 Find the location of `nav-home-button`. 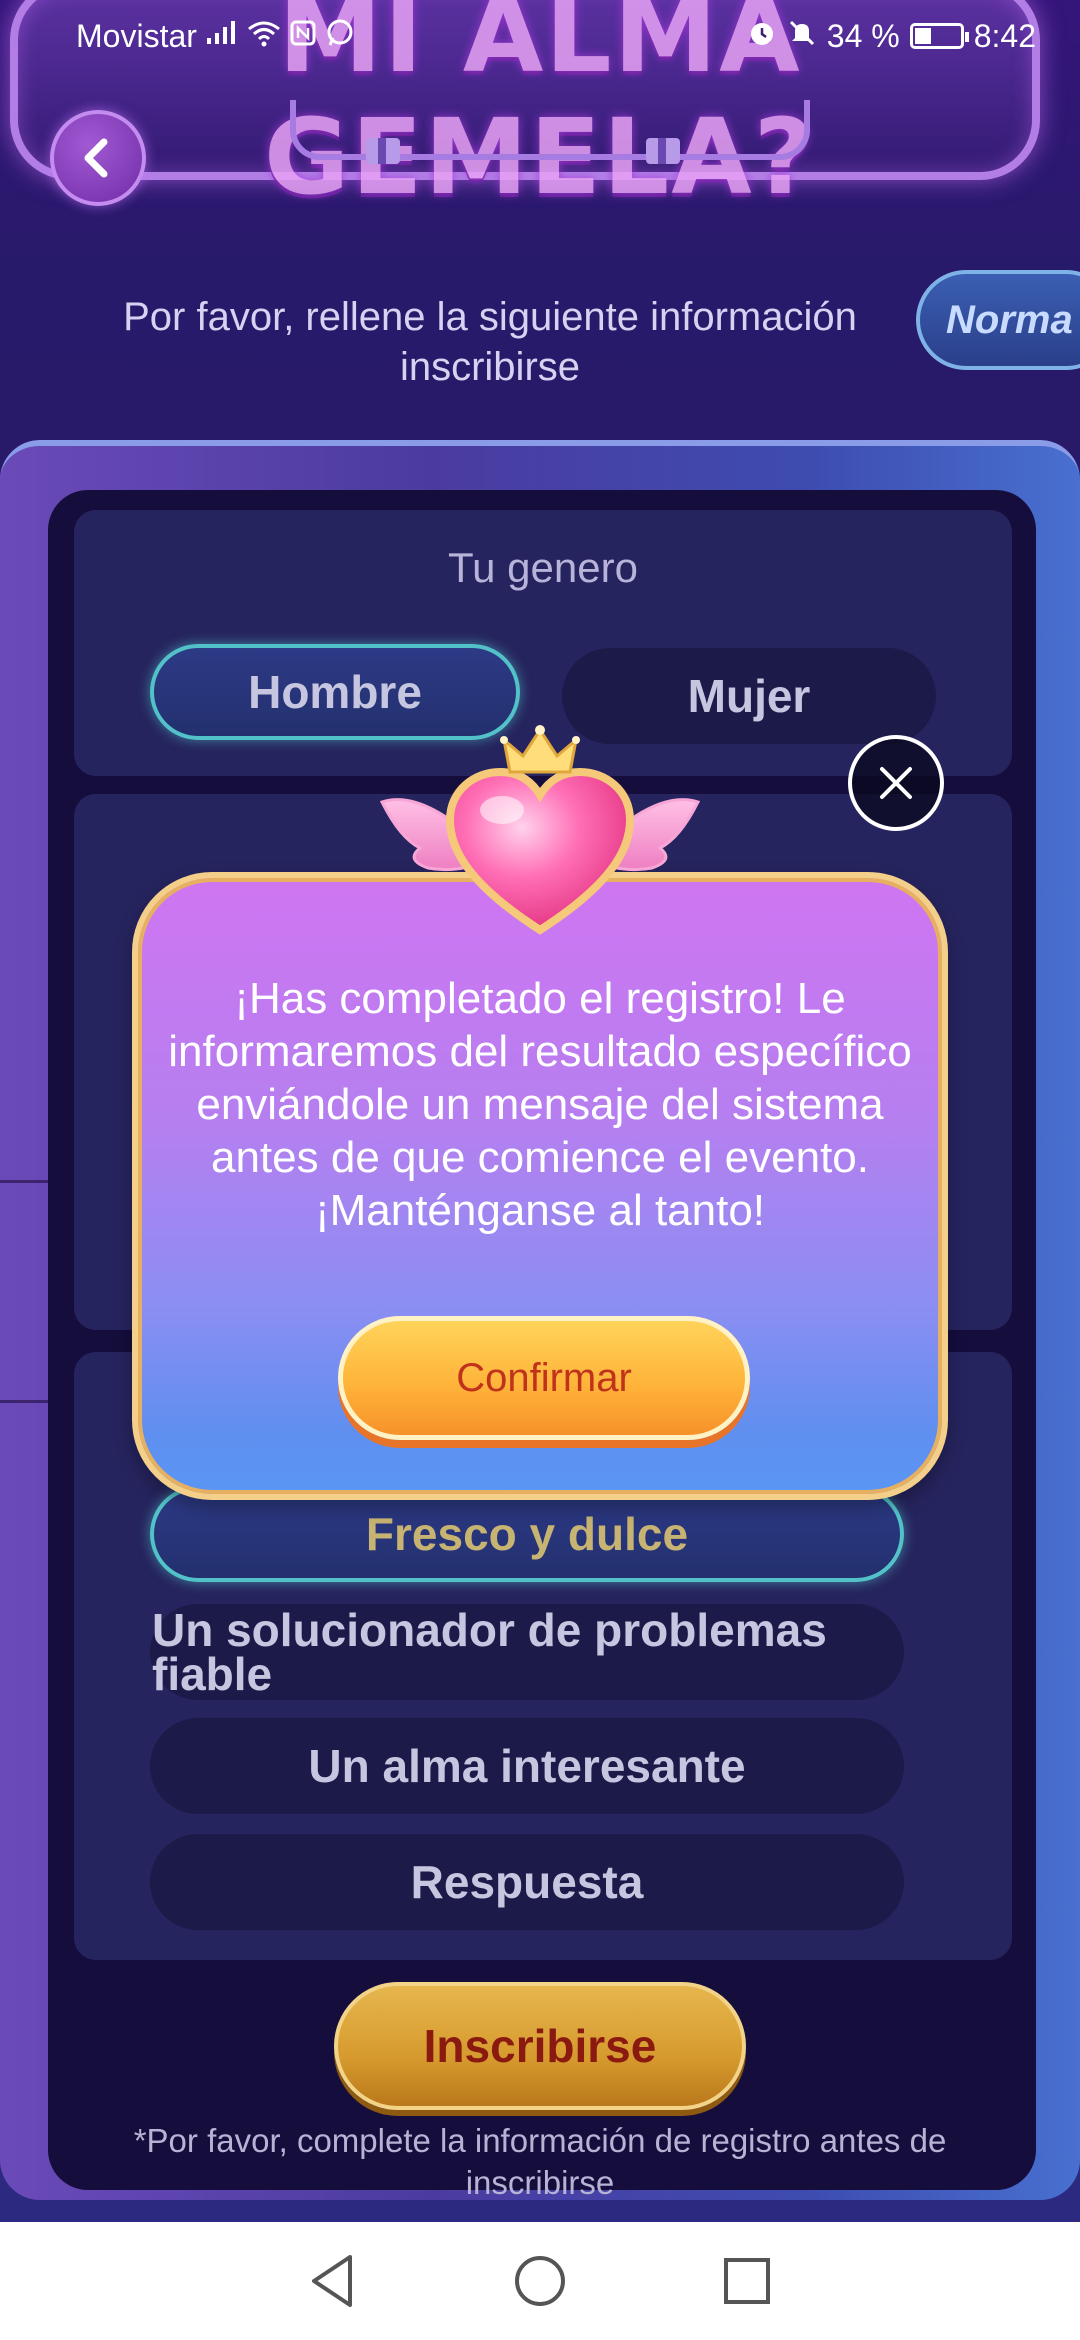

nav-home-button is located at coordinates (540, 2281).